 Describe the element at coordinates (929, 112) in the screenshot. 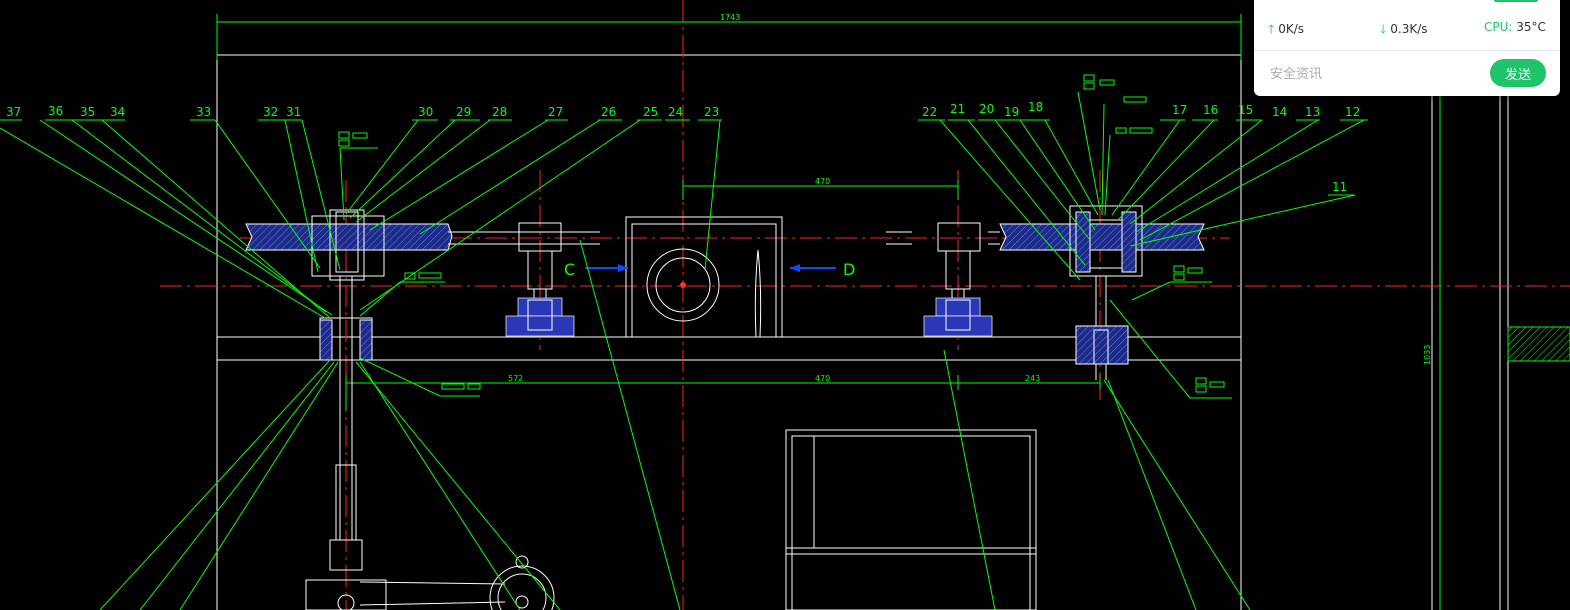

I see `part-number: 22` at that location.